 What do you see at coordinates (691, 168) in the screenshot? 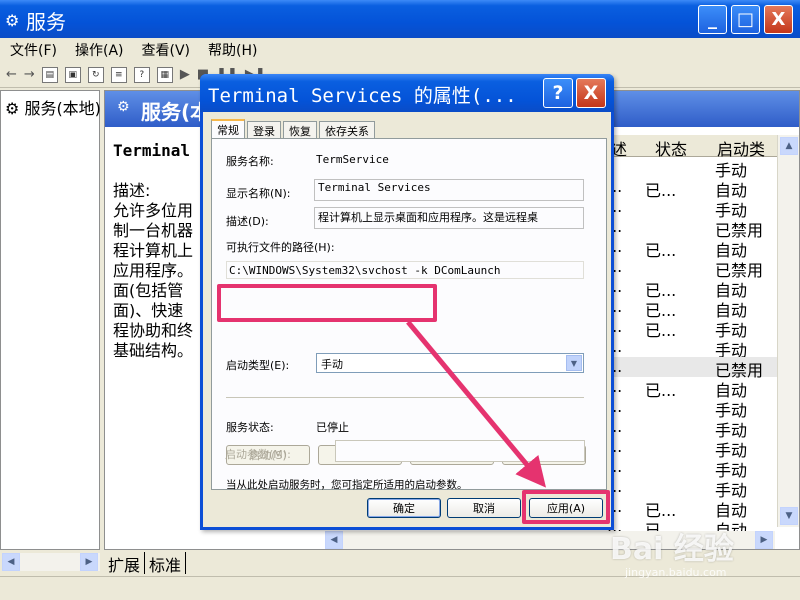
I see `table-row: 手动` at bounding box center [691, 168].